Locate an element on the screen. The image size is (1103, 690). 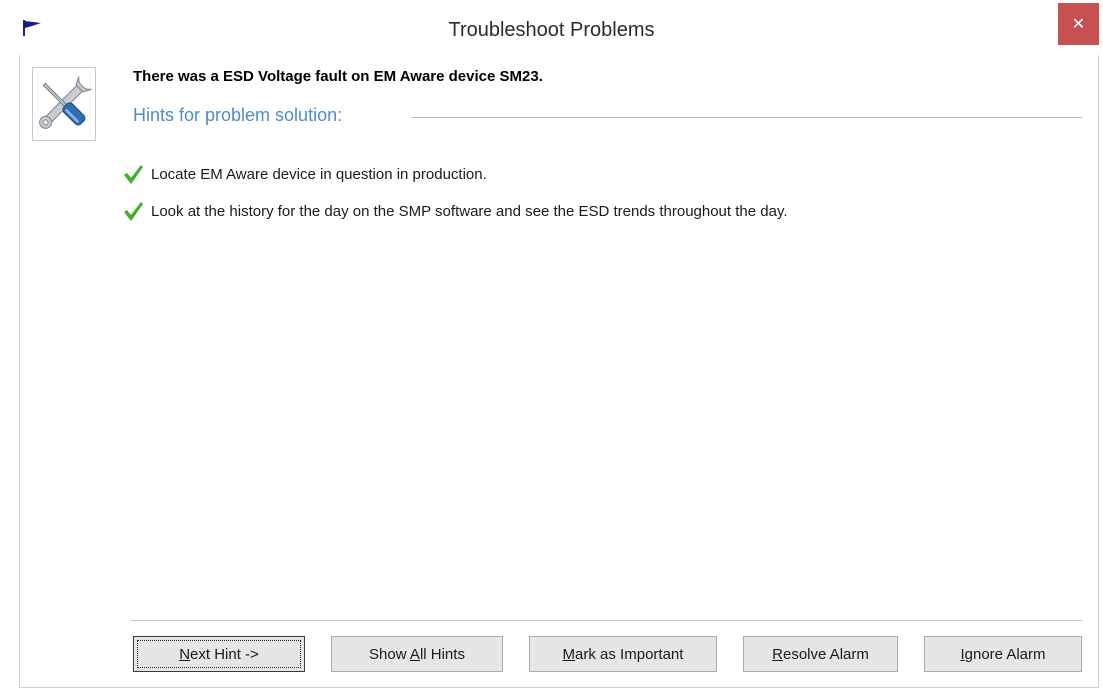
close-icon: ✕ is located at coordinates (1078, 24).